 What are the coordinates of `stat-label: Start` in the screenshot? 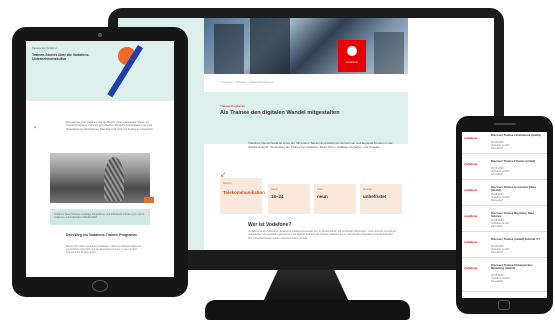 It's located at (320, 189).